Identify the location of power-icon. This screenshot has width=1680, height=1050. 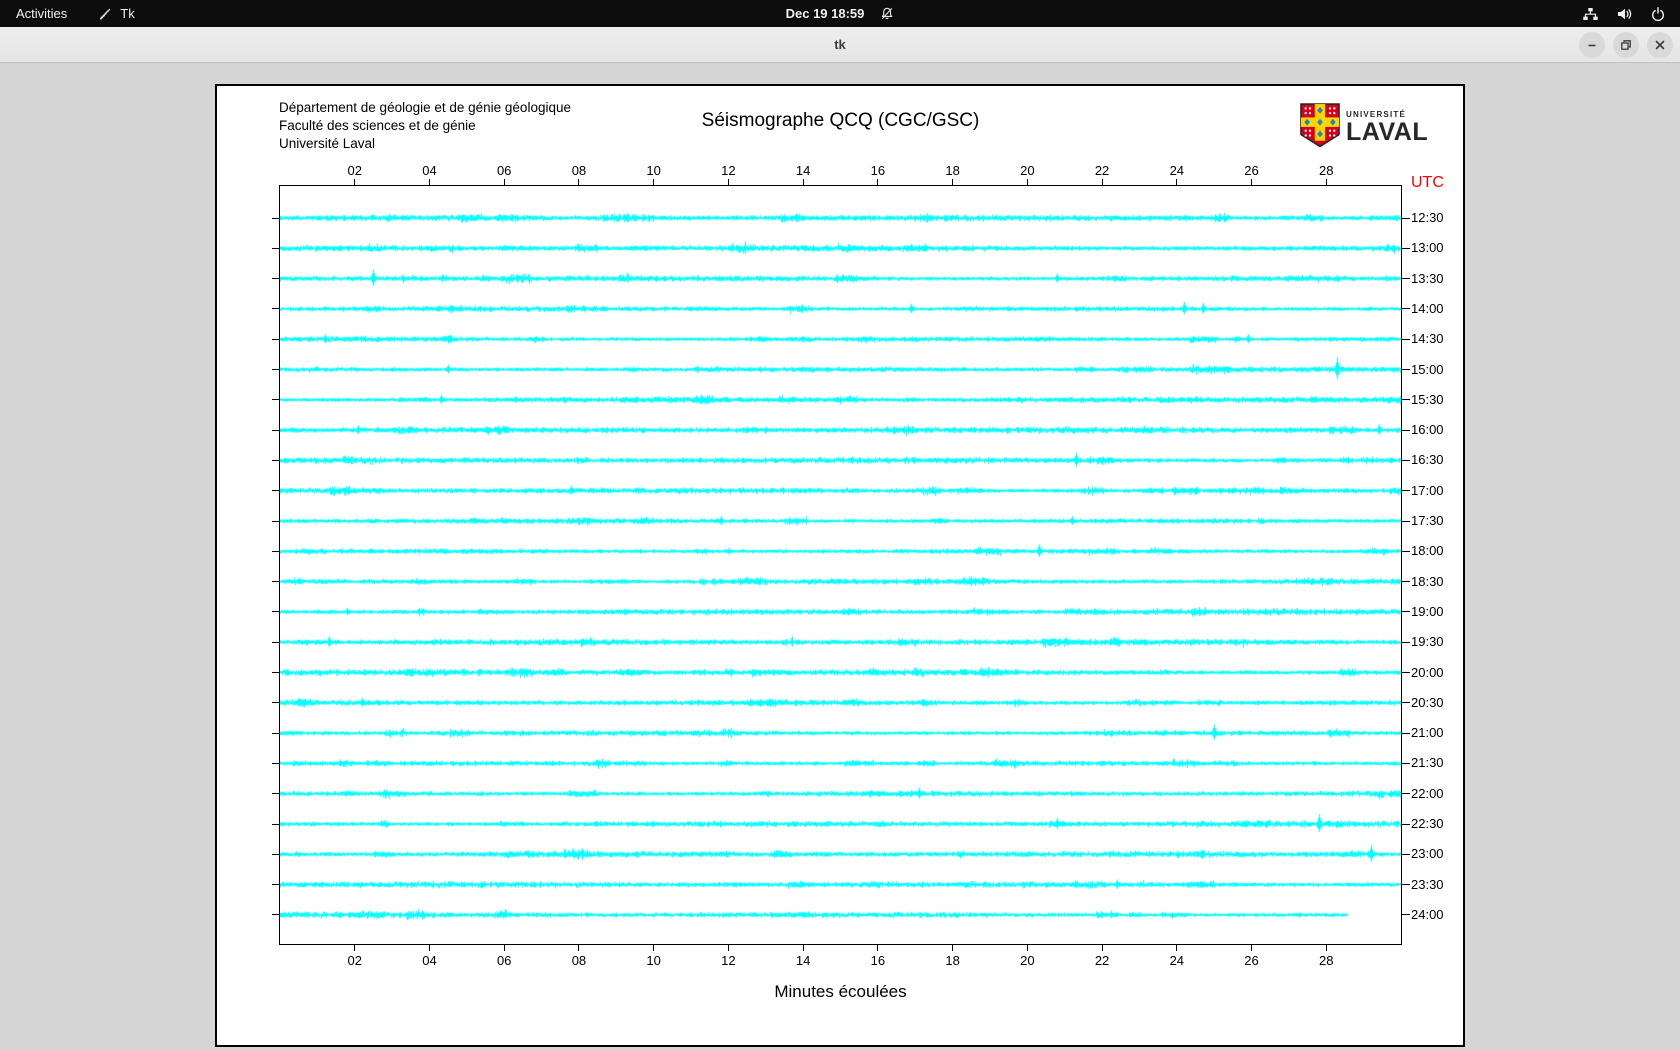
(1658, 14).